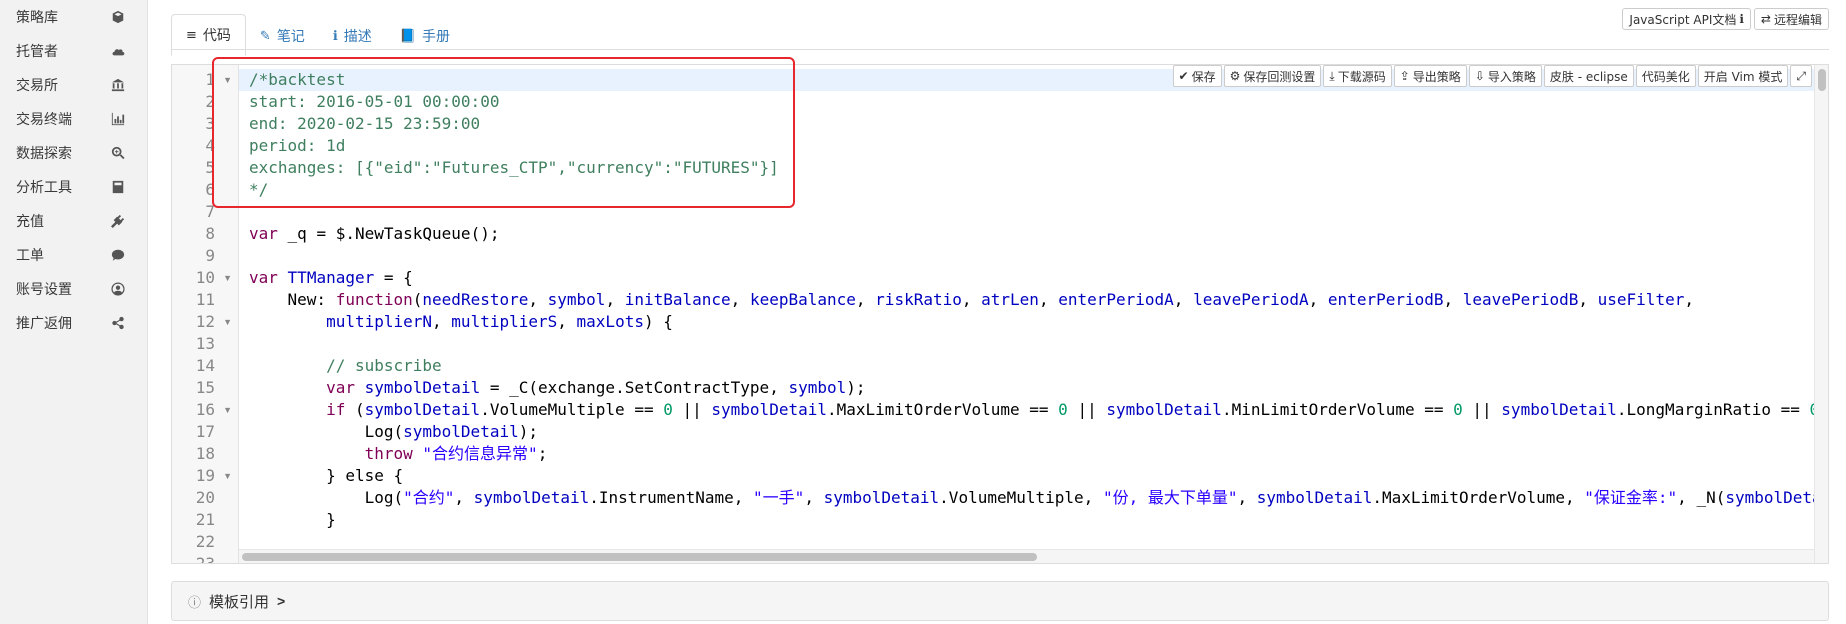 Image resolution: width=1846 pixels, height=624 pixels. Describe the element at coordinates (210, 211) in the screenshot. I see `line-number: 7` at that location.